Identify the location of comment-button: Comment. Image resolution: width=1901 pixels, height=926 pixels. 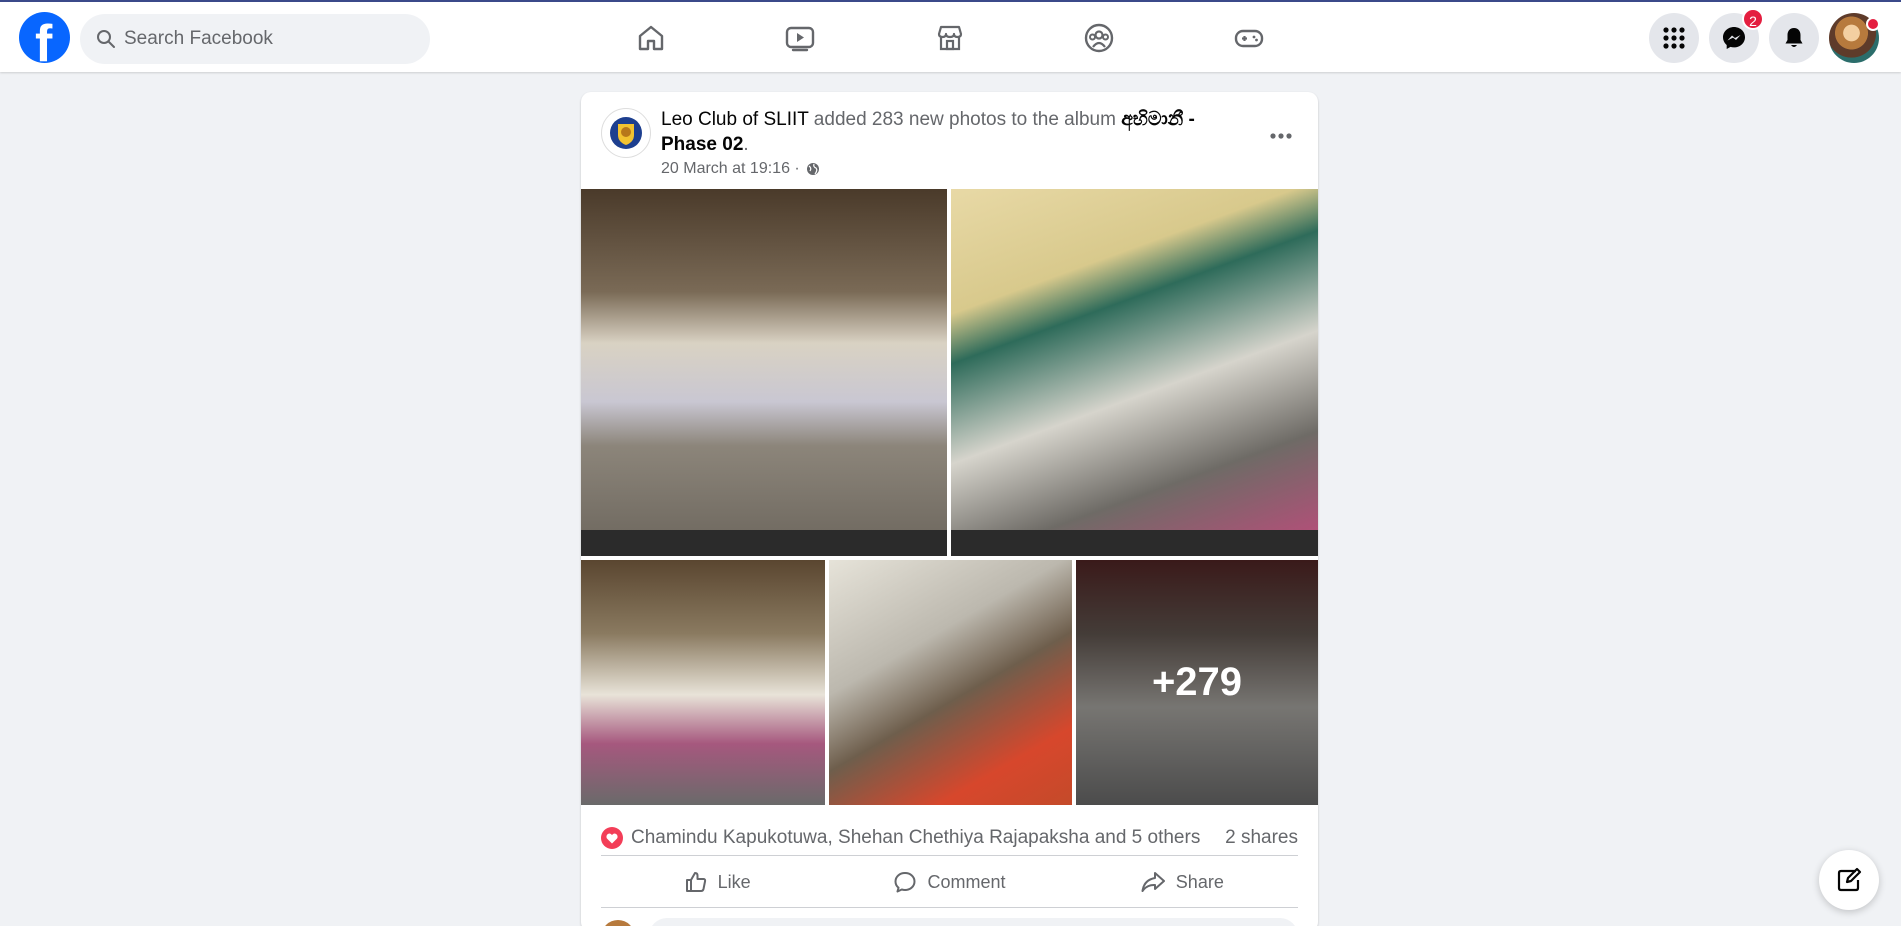
(949, 882).